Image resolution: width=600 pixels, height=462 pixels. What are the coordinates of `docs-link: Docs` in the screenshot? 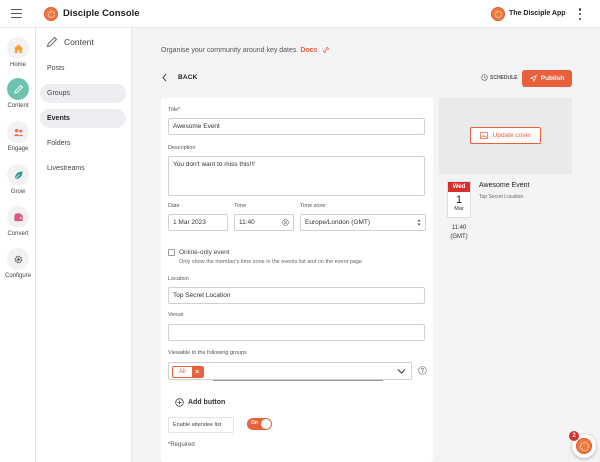 It's located at (308, 50).